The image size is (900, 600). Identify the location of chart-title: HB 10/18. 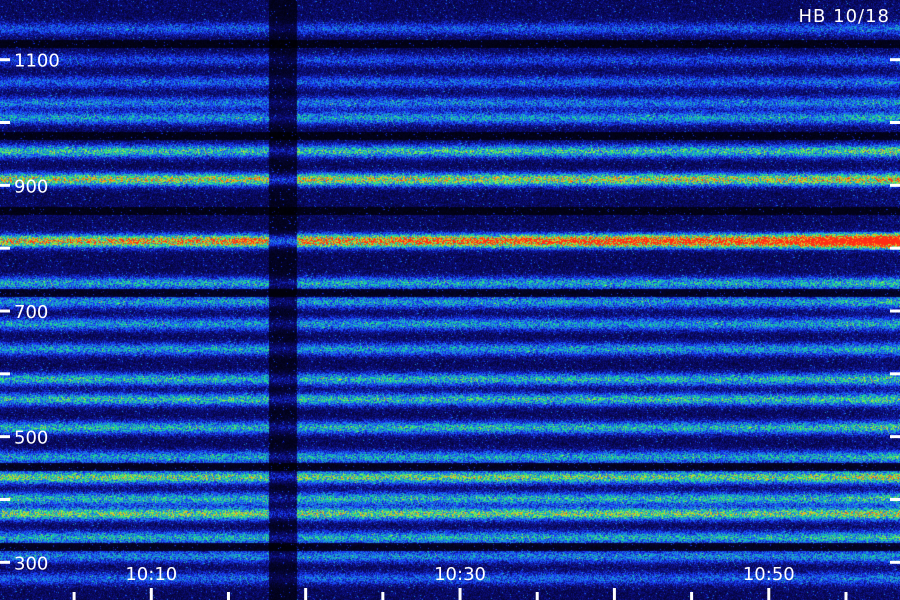
(844, 16).